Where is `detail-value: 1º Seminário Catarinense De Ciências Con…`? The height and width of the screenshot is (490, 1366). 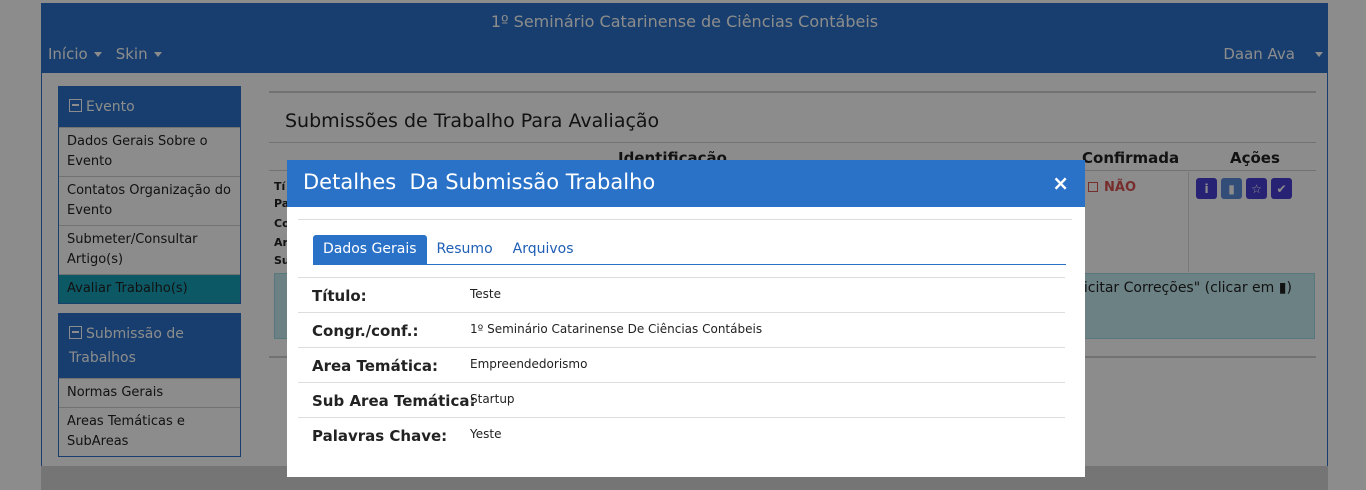
detail-value: 1º Seminário Catarinense De Ciências Con… is located at coordinates (616, 329).